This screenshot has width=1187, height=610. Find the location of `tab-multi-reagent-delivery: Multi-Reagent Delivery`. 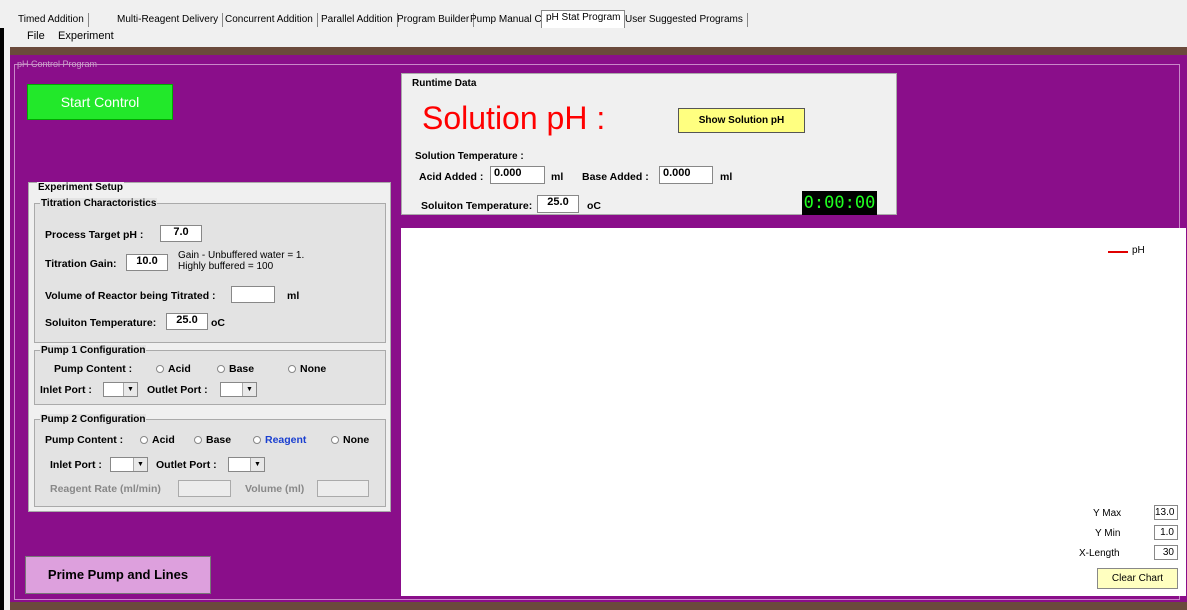

tab-multi-reagent-delivery: Multi-Reagent Delivery is located at coordinates (168, 20).